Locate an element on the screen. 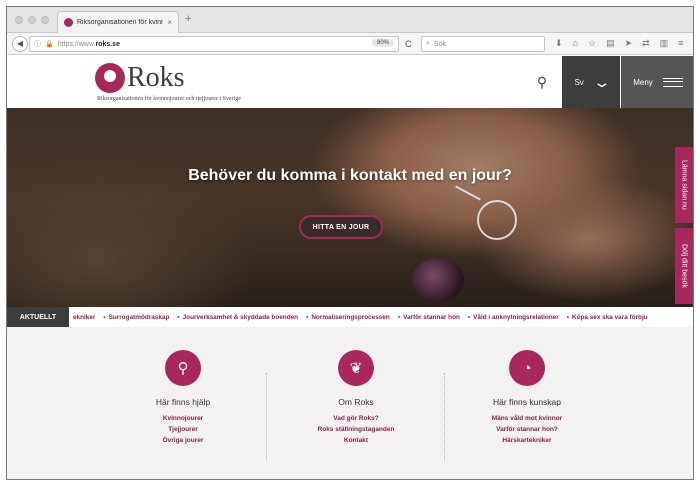  tab-title: Riksorganisationen för kvinno is located at coordinates (120, 22).